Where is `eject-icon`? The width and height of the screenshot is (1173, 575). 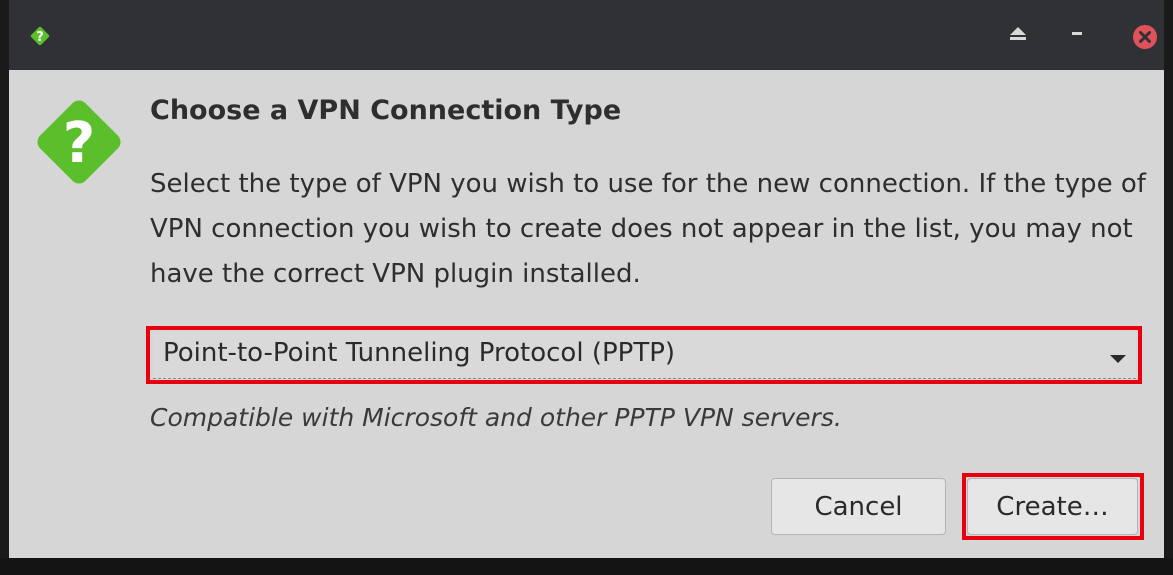 eject-icon is located at coordinates (1018, 35).